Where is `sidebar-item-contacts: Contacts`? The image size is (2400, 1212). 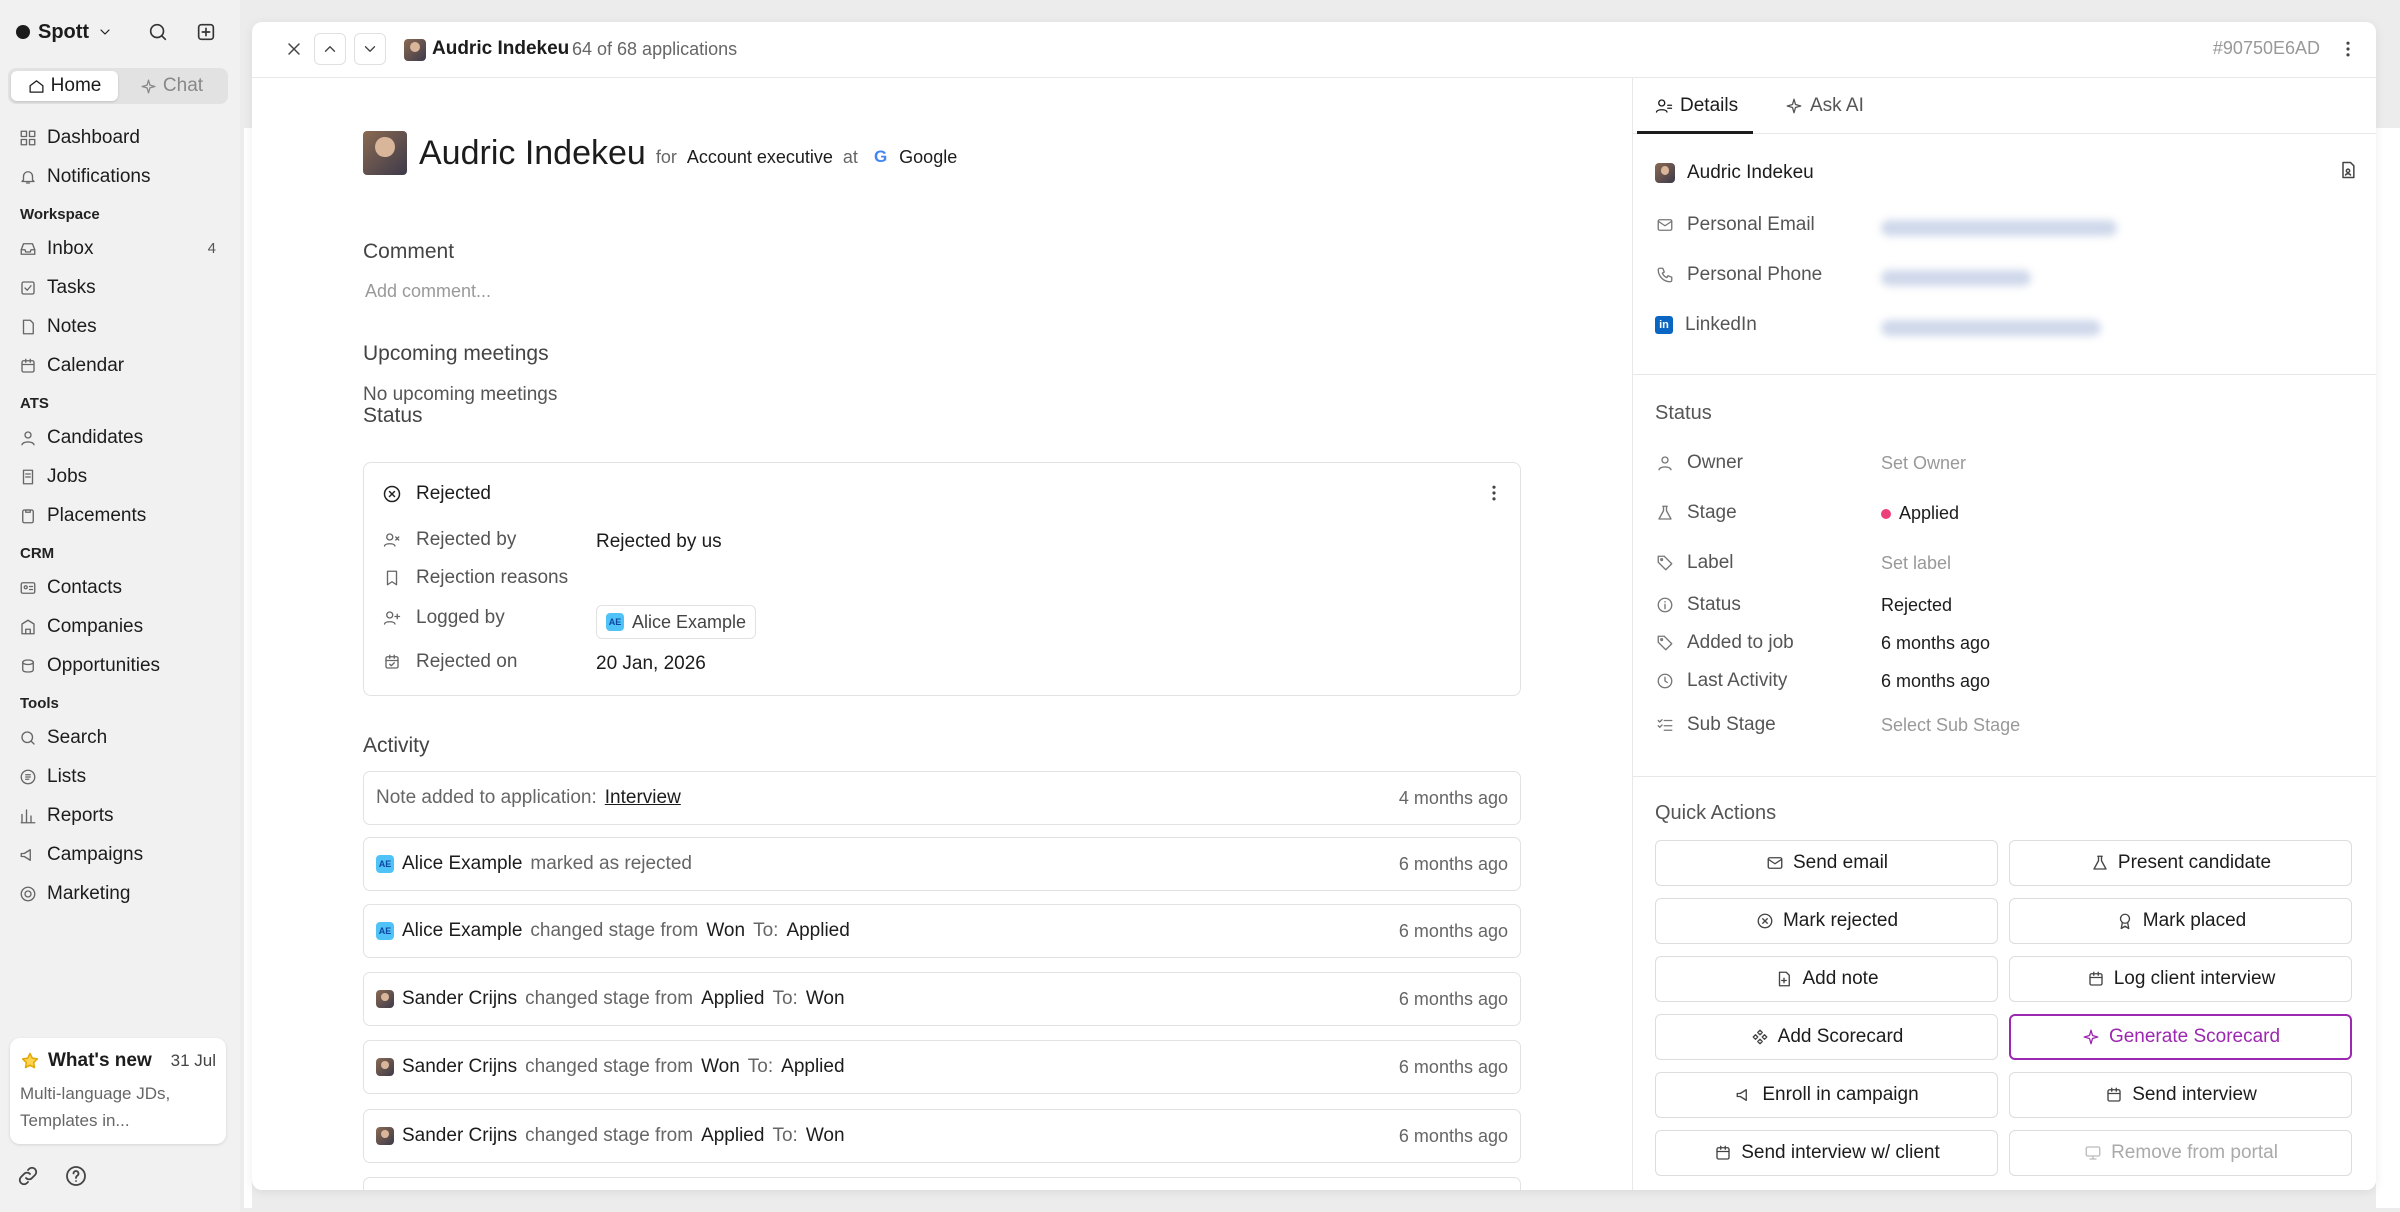 sidebar-item-contacts: Contacts is located at coordinates (120, 587).